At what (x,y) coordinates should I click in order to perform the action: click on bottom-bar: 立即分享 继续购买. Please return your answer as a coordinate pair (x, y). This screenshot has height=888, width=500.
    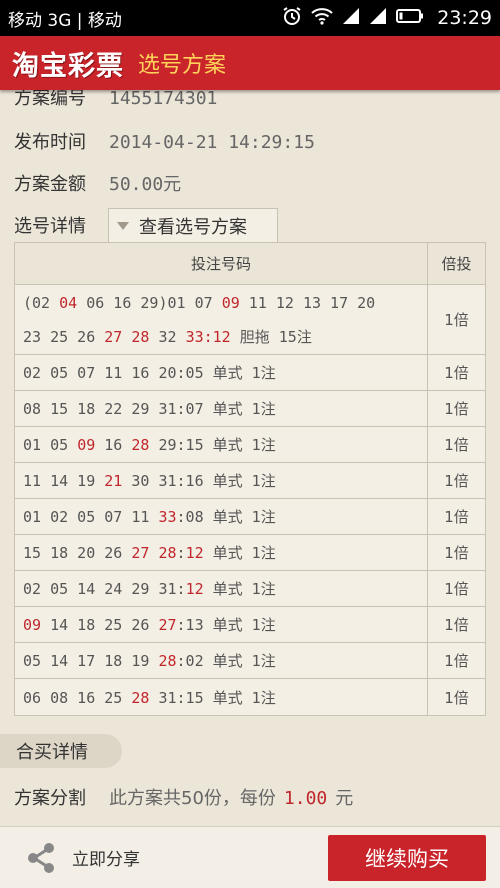
    Looking at the image, I should click on (250, 857).